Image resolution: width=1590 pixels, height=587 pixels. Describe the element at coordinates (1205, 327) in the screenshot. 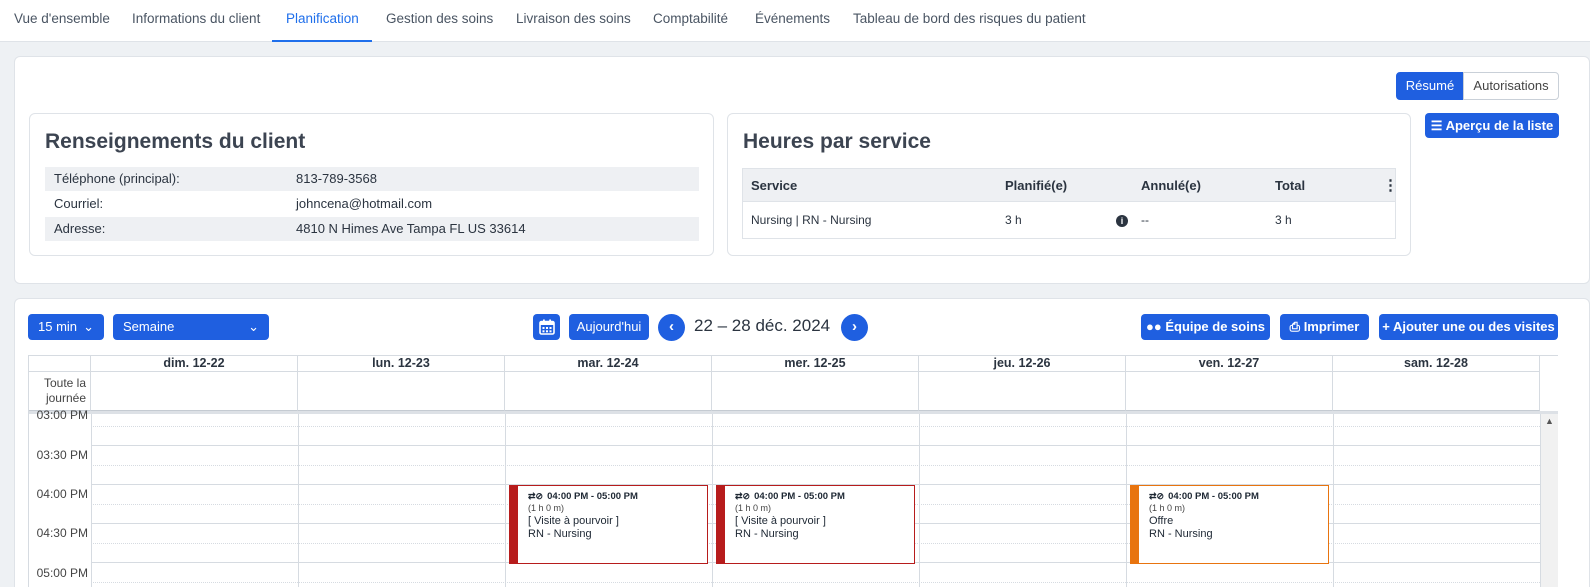

I see `care-team-button: ●● Équipe de soins` at that location.